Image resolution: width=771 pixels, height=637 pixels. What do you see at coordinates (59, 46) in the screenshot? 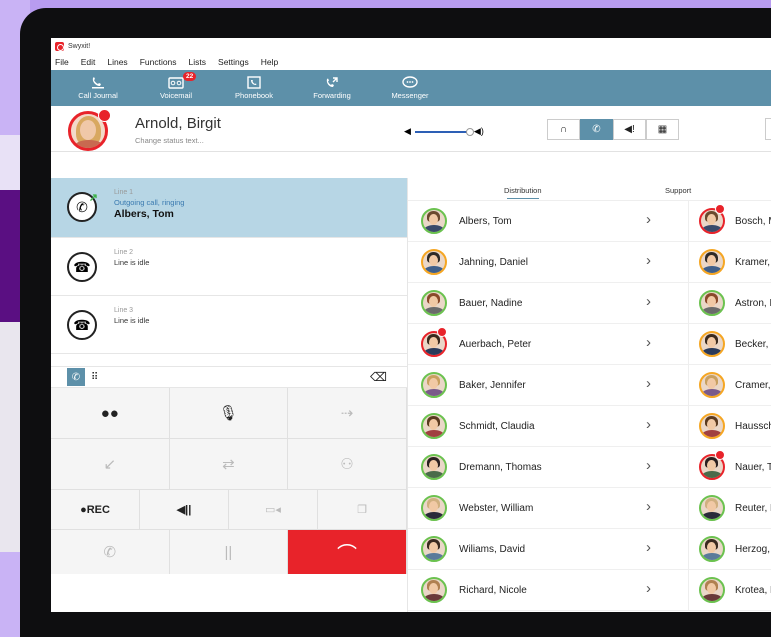
I see `app-logo-icon` at bounding box center [59, 46].